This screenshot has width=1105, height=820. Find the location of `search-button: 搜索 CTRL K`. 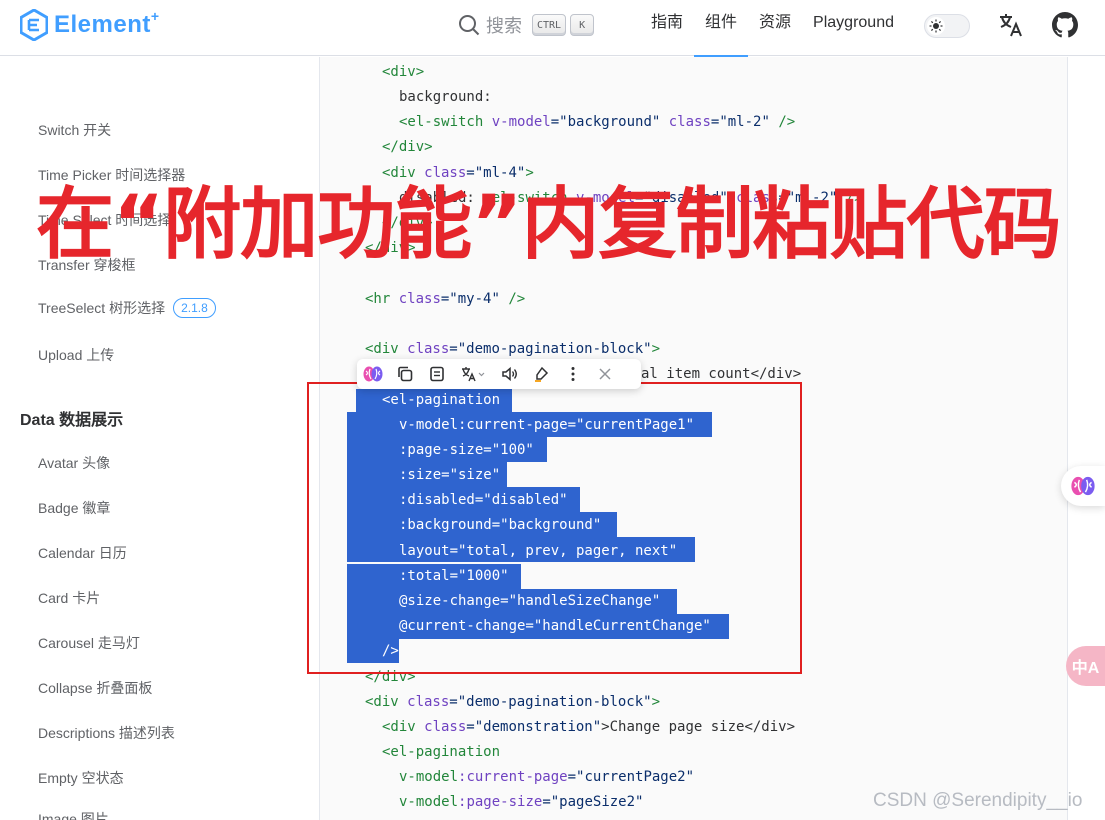

search-button: 搜索 CTRL K is located at coordinates (528, 25).